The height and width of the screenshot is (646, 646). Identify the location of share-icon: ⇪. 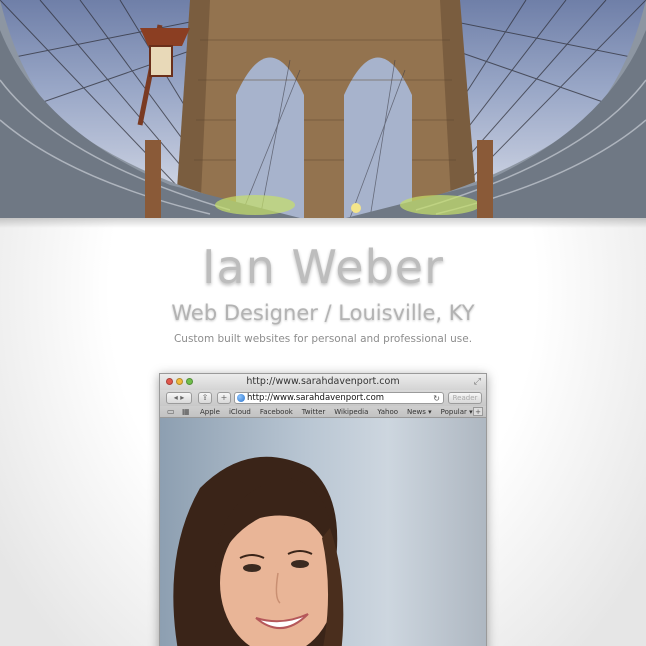
(205, 398).